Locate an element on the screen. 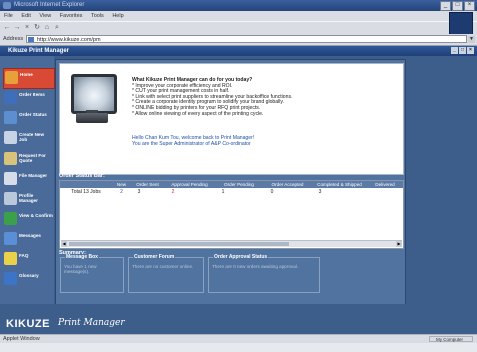 The height and width of the screenshot is (352, 477). page-icon is located at coordinates (31, 39).